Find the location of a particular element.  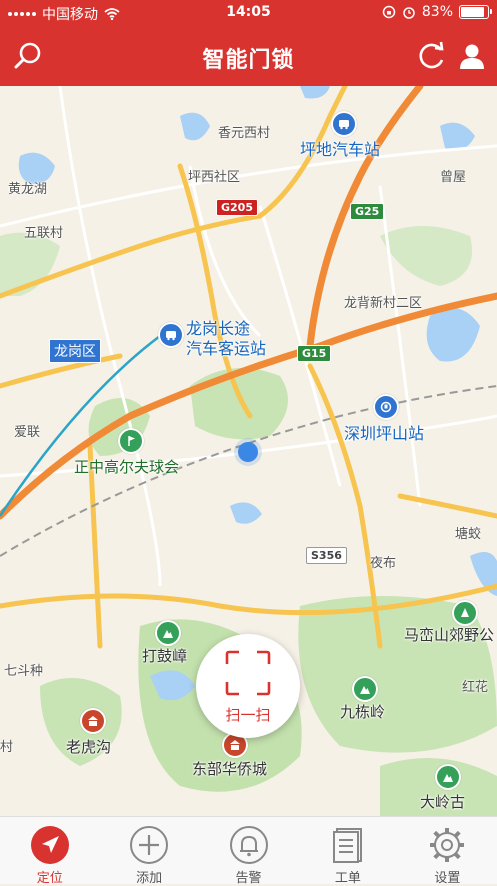

nav-bar: 智能门锁 is located at coordinates (248, 56).